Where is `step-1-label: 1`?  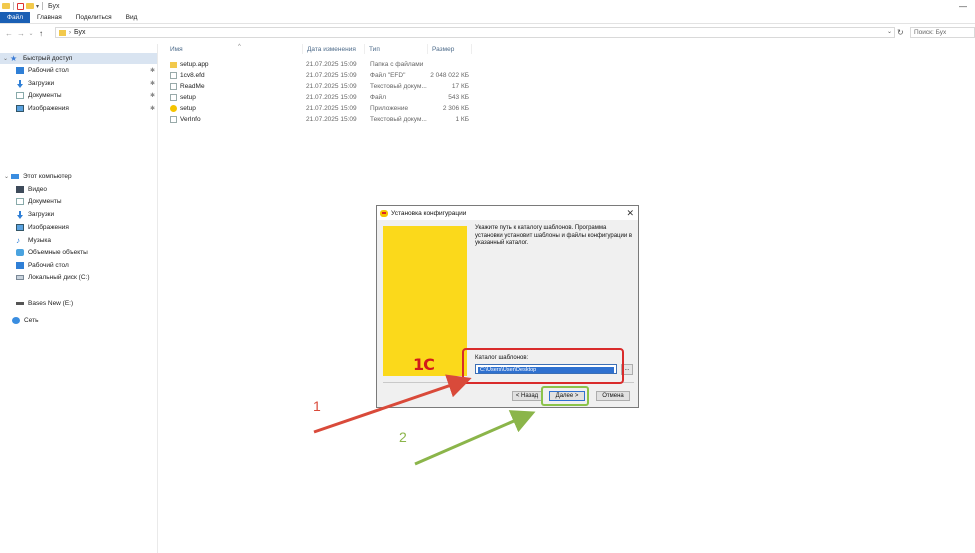
step-1-label: 1 is located at coordinates (317, 406).